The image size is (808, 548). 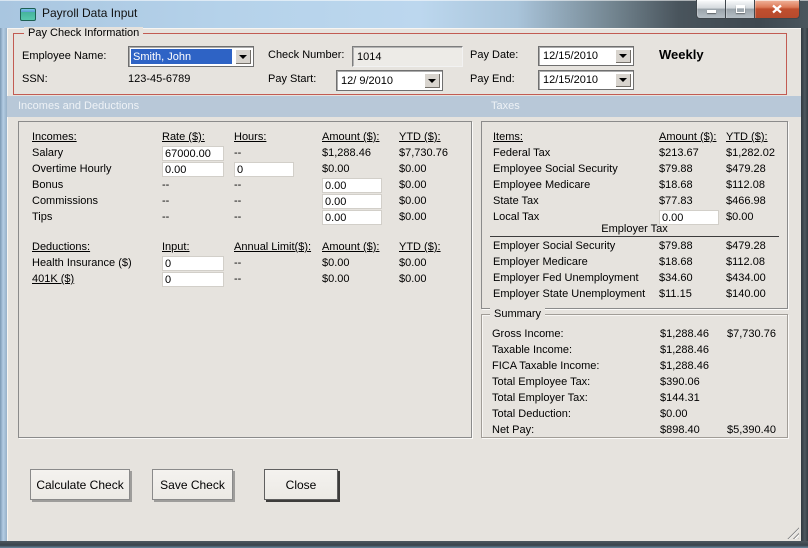 I want to click on close-window-button, so click(x=777, y=9).